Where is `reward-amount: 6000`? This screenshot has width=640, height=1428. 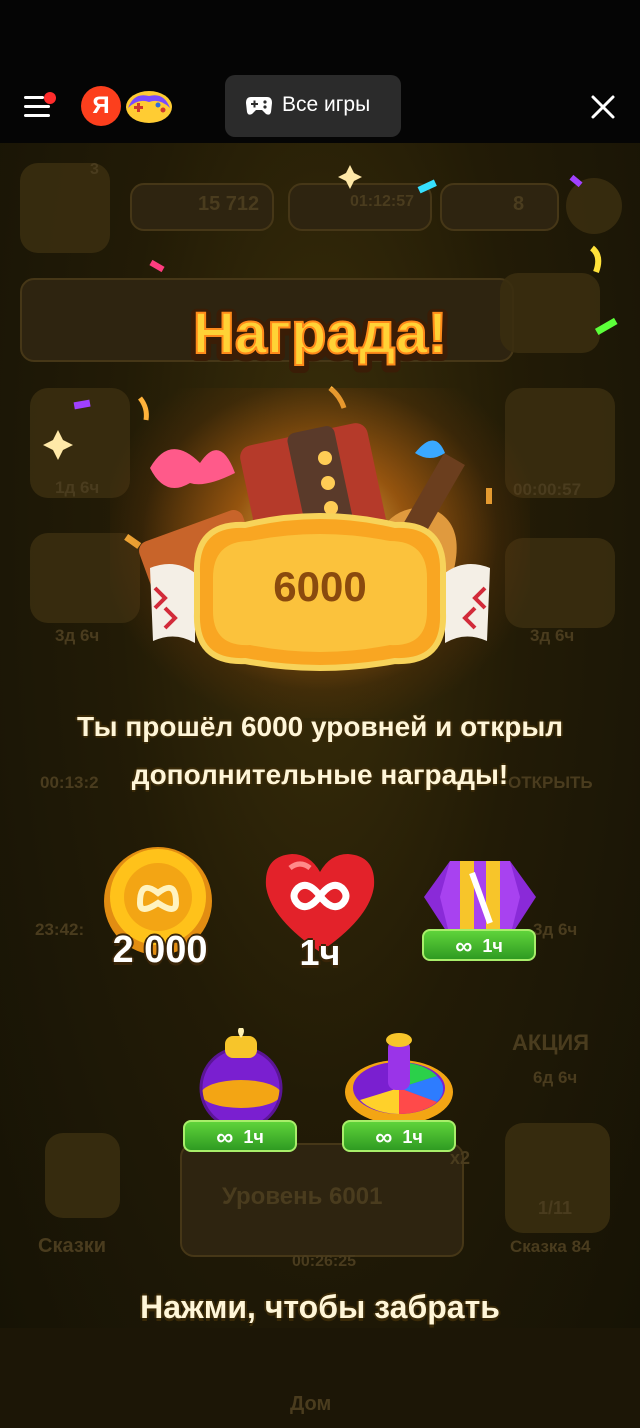 reward-amount: 6000 is located at coordinates (320, 586).